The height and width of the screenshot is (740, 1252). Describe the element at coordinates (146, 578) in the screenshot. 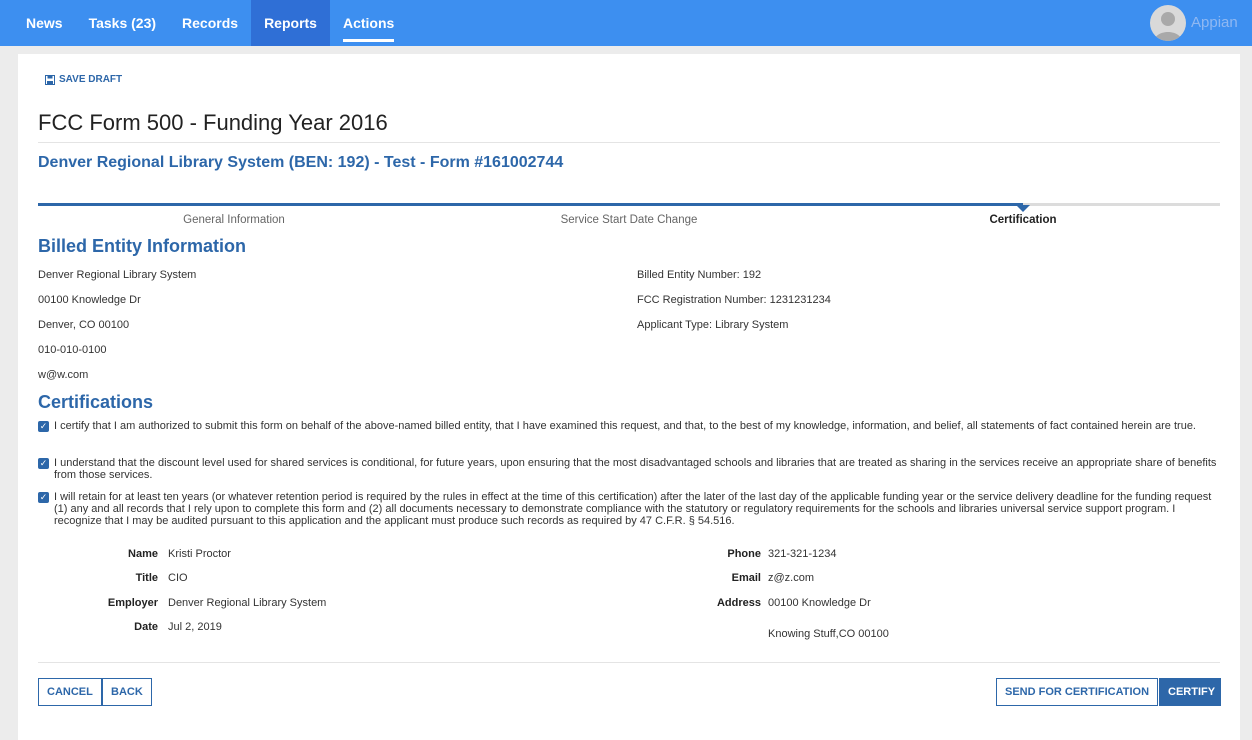

I see `title-label: Title` at that location.